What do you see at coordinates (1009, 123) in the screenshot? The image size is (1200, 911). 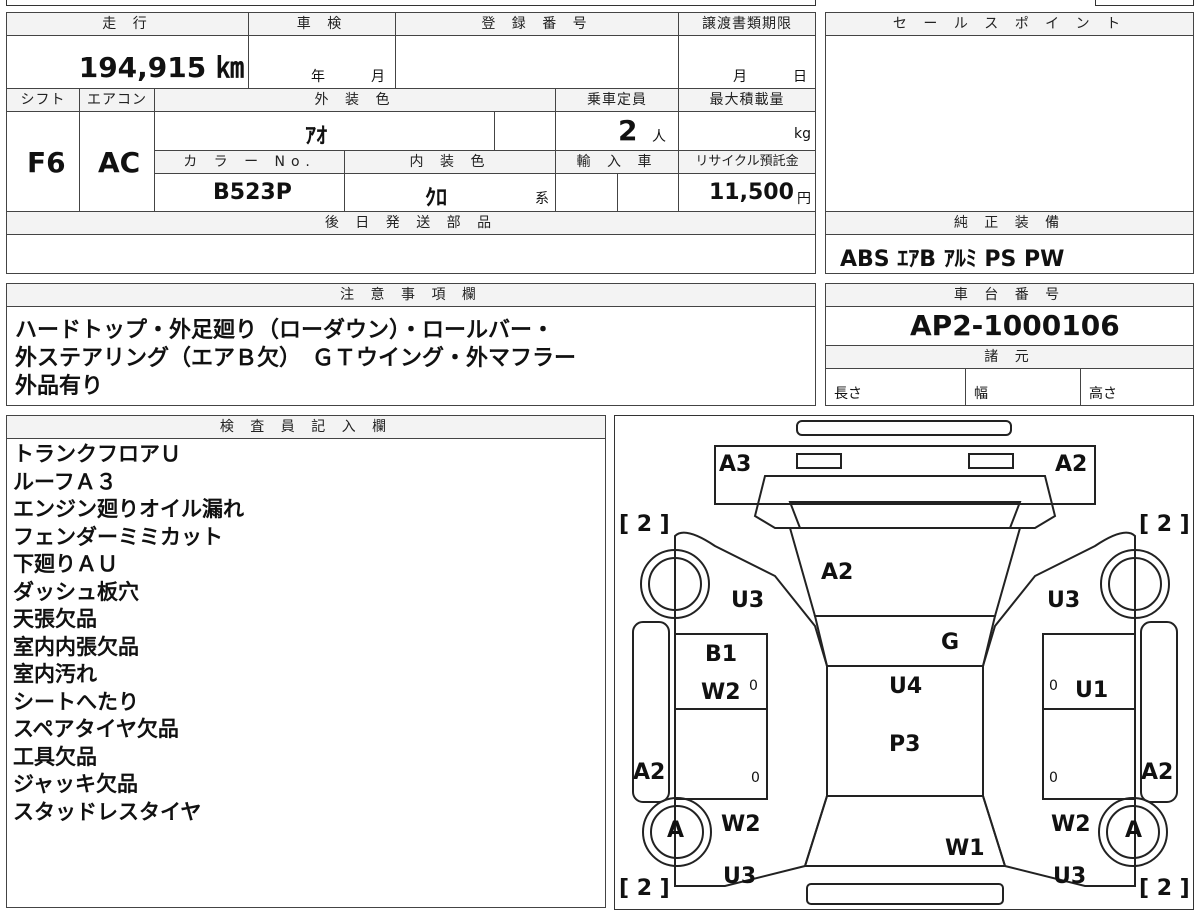 I see `salespoint-area` at bounding box center [1009, 123].